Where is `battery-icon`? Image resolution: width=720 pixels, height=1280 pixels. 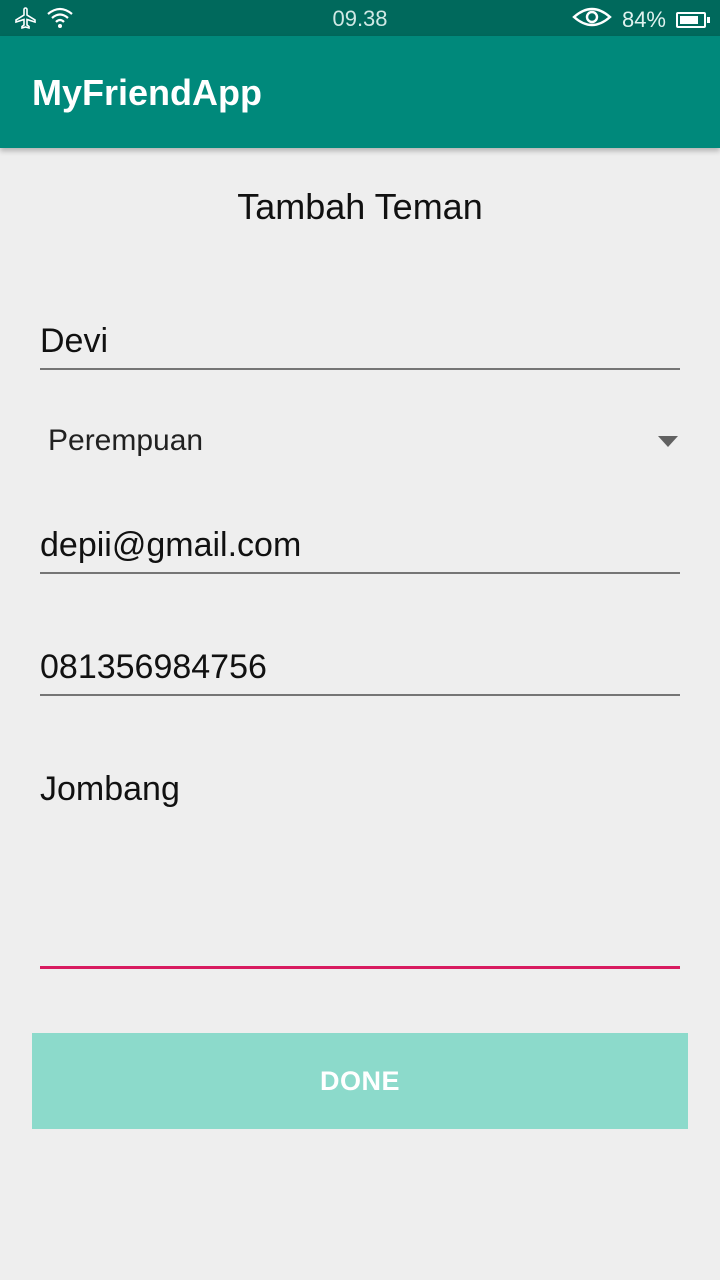 battery-icon is located at coordinates (693, 20).